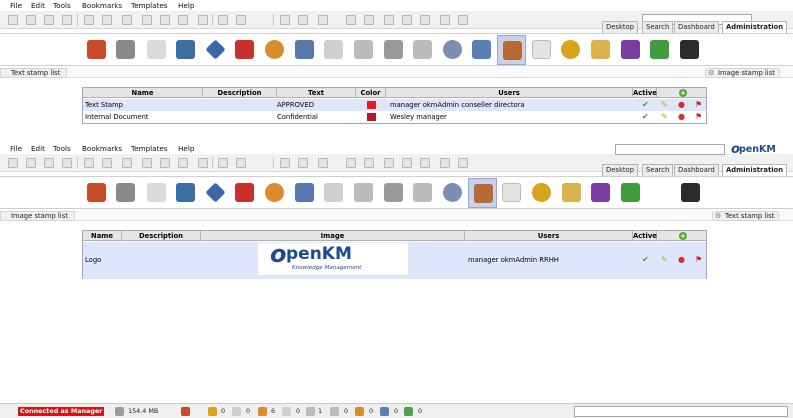 This screenshot has width=793, height=418. I want to click on toolbar-search-input, so click(670, 149).